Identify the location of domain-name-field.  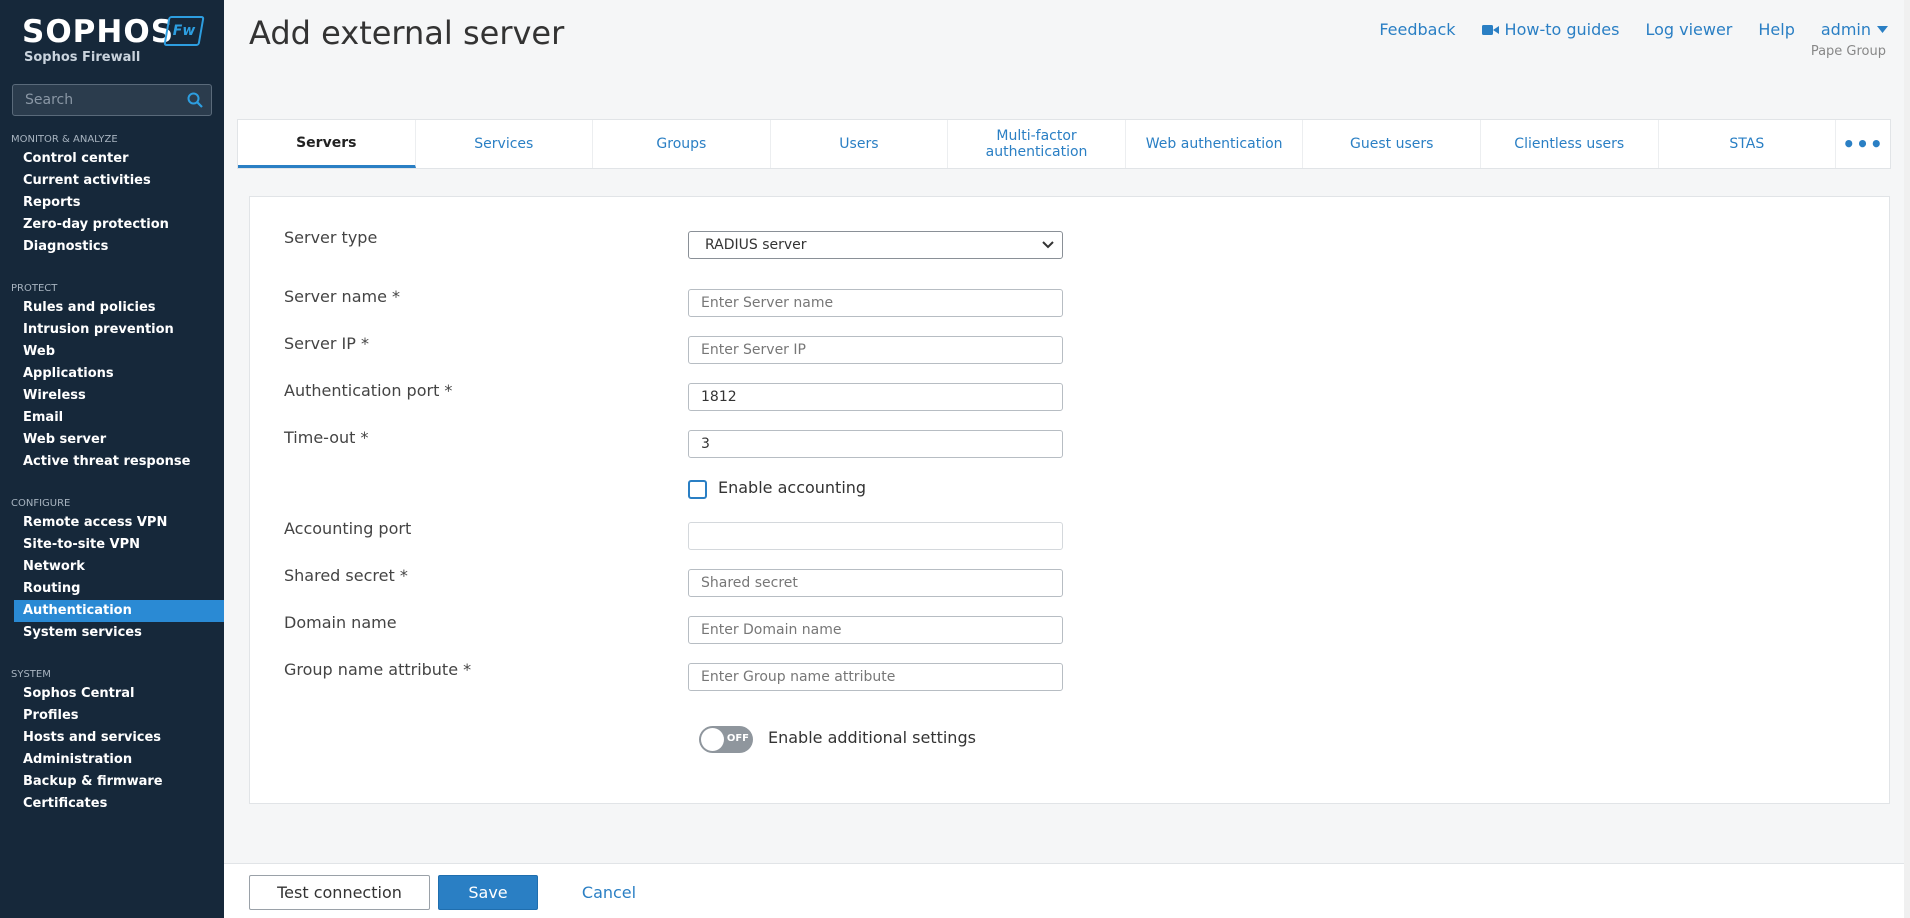
(875, 630).